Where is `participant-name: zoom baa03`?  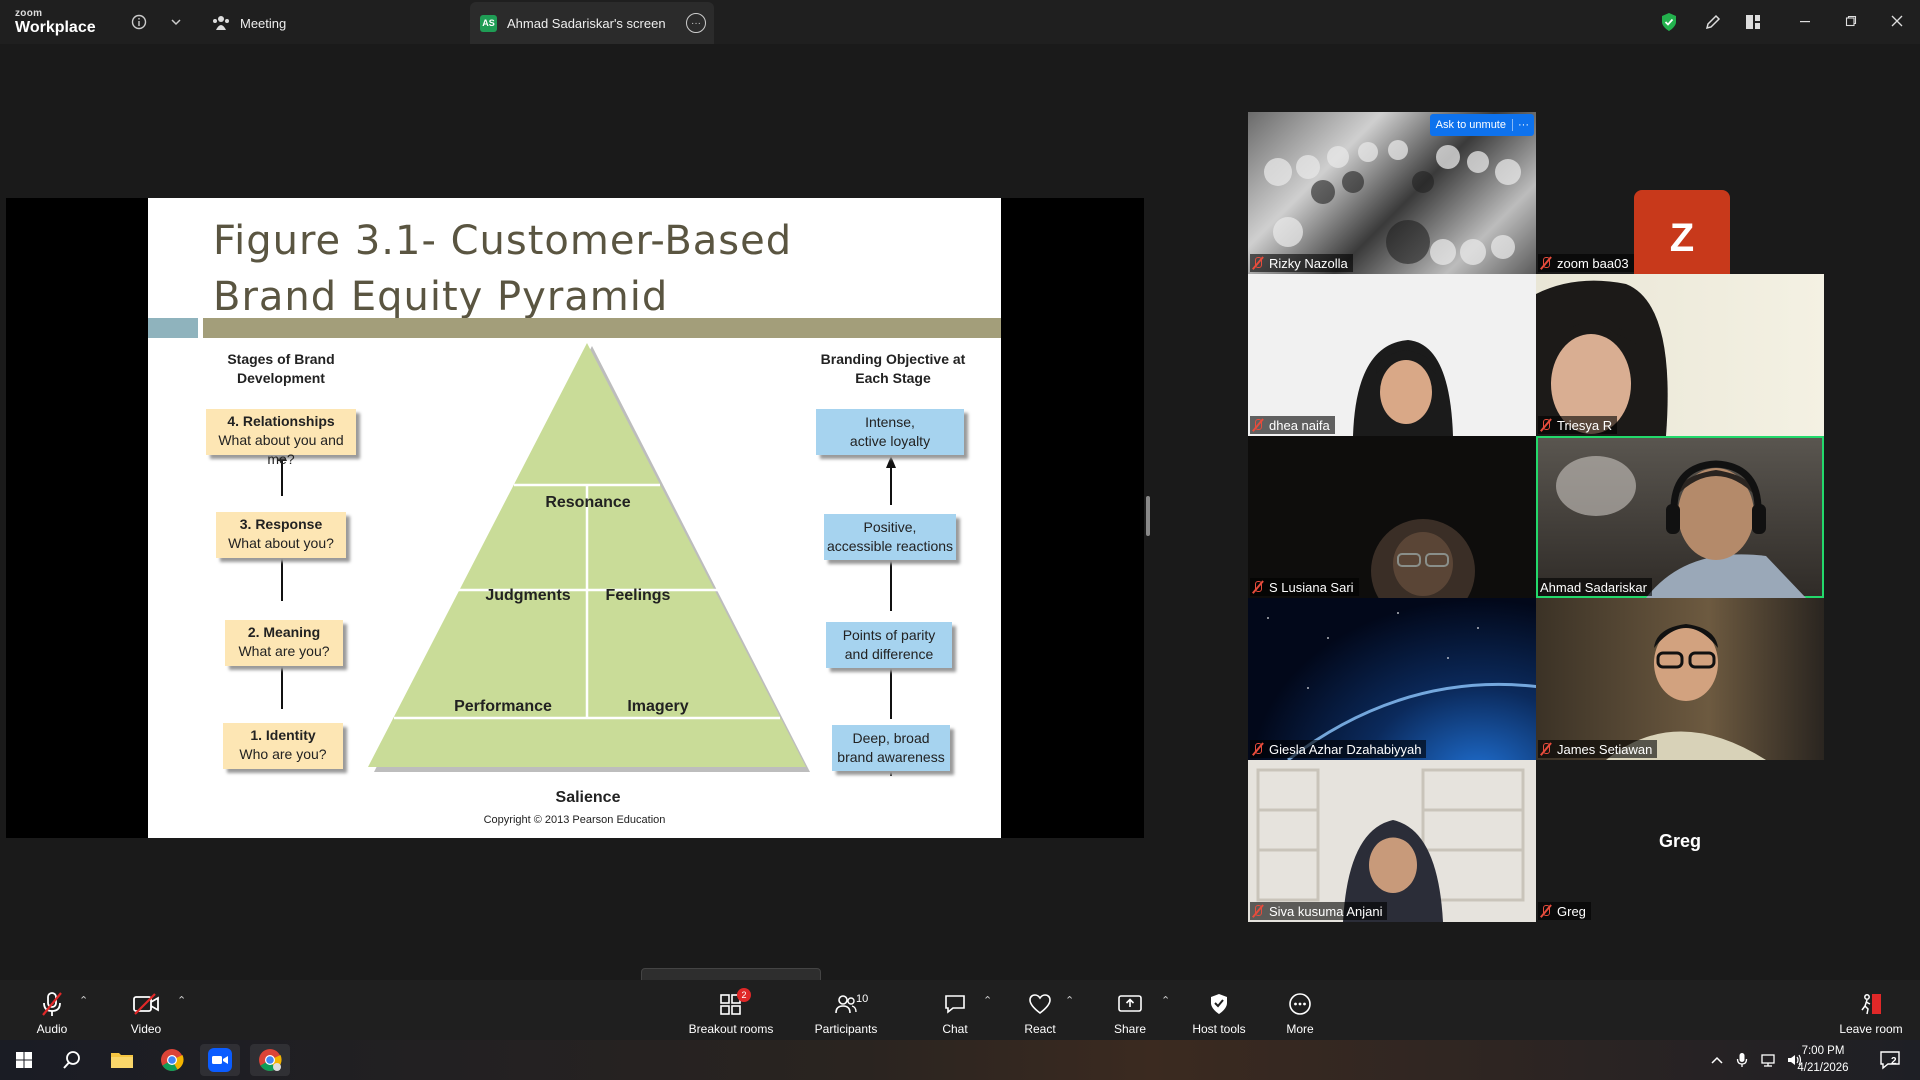
participant-name: zoom baa03 is located at coordinates (1593, 263).